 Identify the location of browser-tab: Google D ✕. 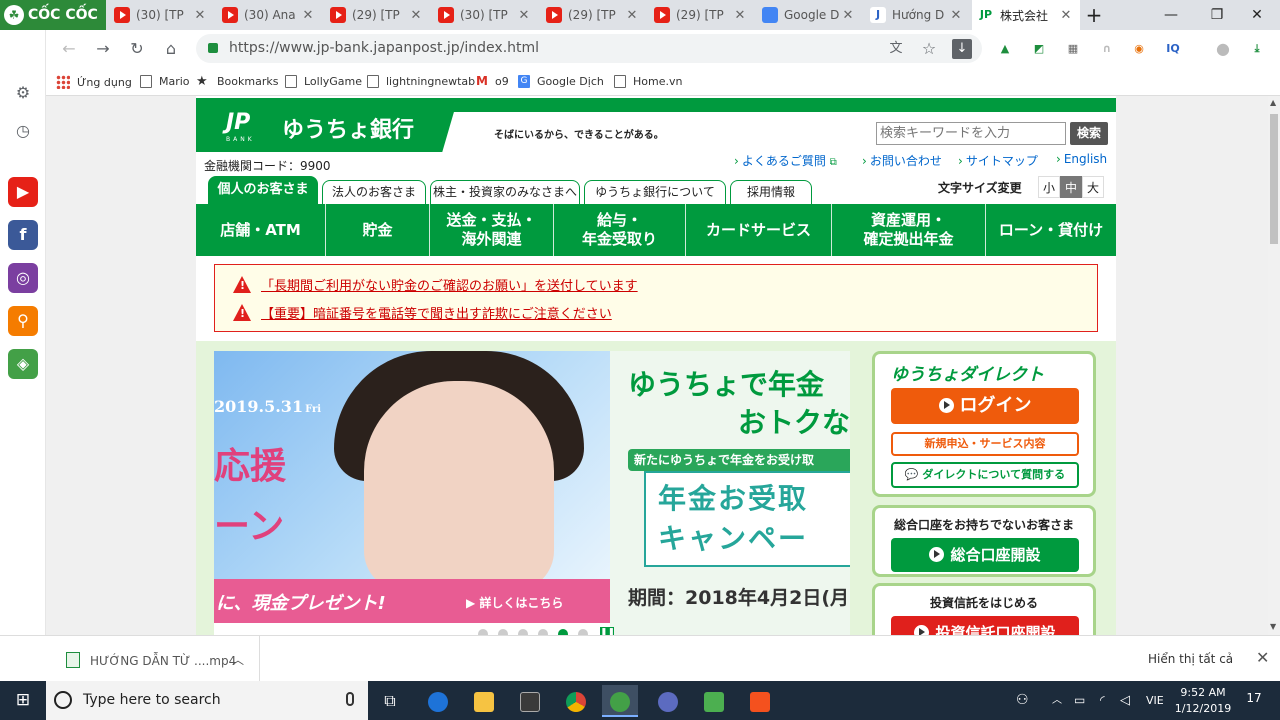
(809, 15).